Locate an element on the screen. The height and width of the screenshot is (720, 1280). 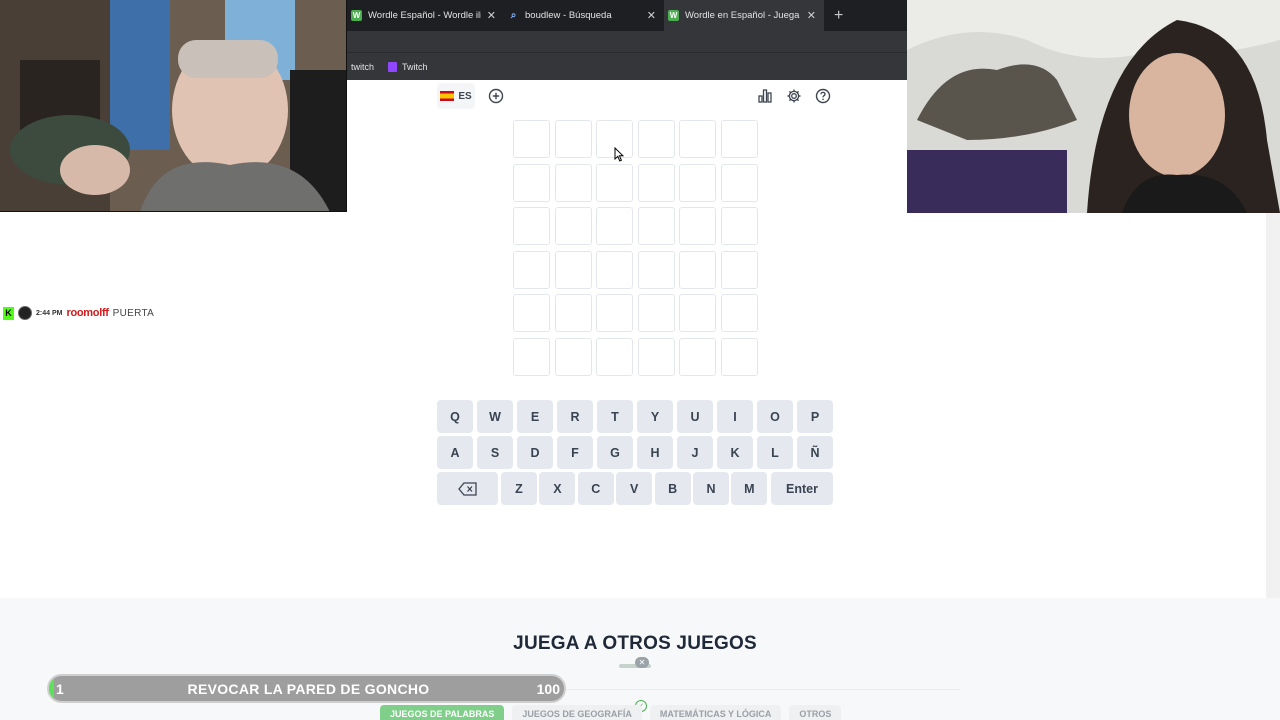
key-b: B is located at coordinates (672, 488).